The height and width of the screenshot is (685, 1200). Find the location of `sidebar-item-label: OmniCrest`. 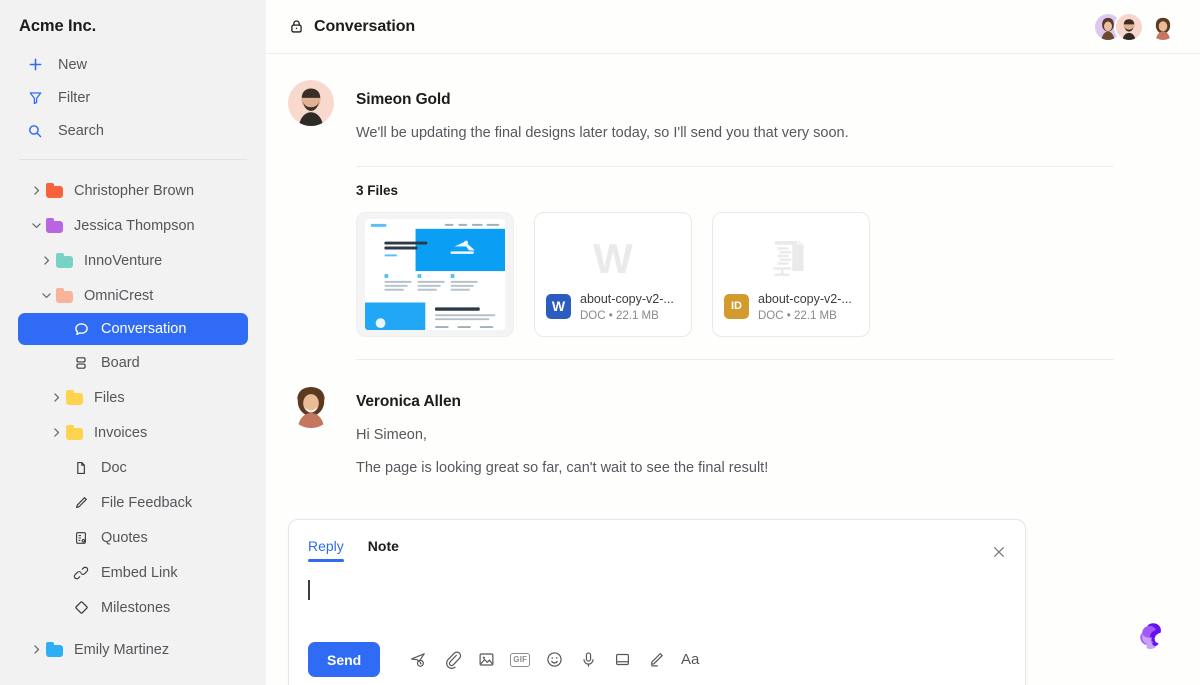

sidebar-item-label: OmniCrest is located at coordinates (119, 295).